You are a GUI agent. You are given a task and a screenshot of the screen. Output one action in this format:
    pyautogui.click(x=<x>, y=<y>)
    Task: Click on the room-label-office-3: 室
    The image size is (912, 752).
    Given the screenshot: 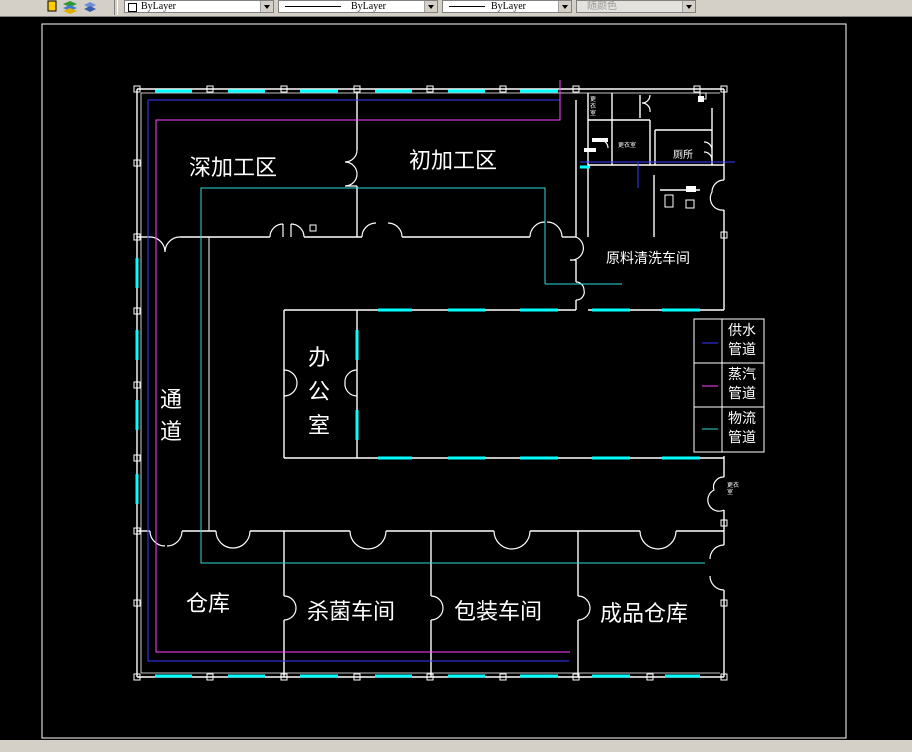 What is the action you would take?
    pyautogui.click(x=319, y=426)
    